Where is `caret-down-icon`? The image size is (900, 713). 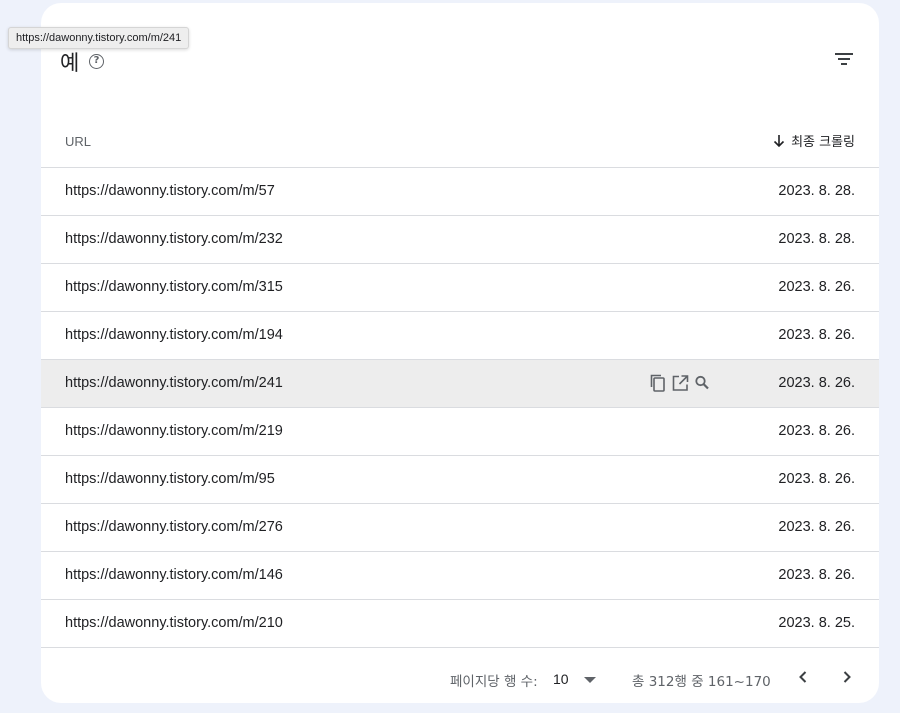 caret-down-icon is located at coordinates (590, 680).